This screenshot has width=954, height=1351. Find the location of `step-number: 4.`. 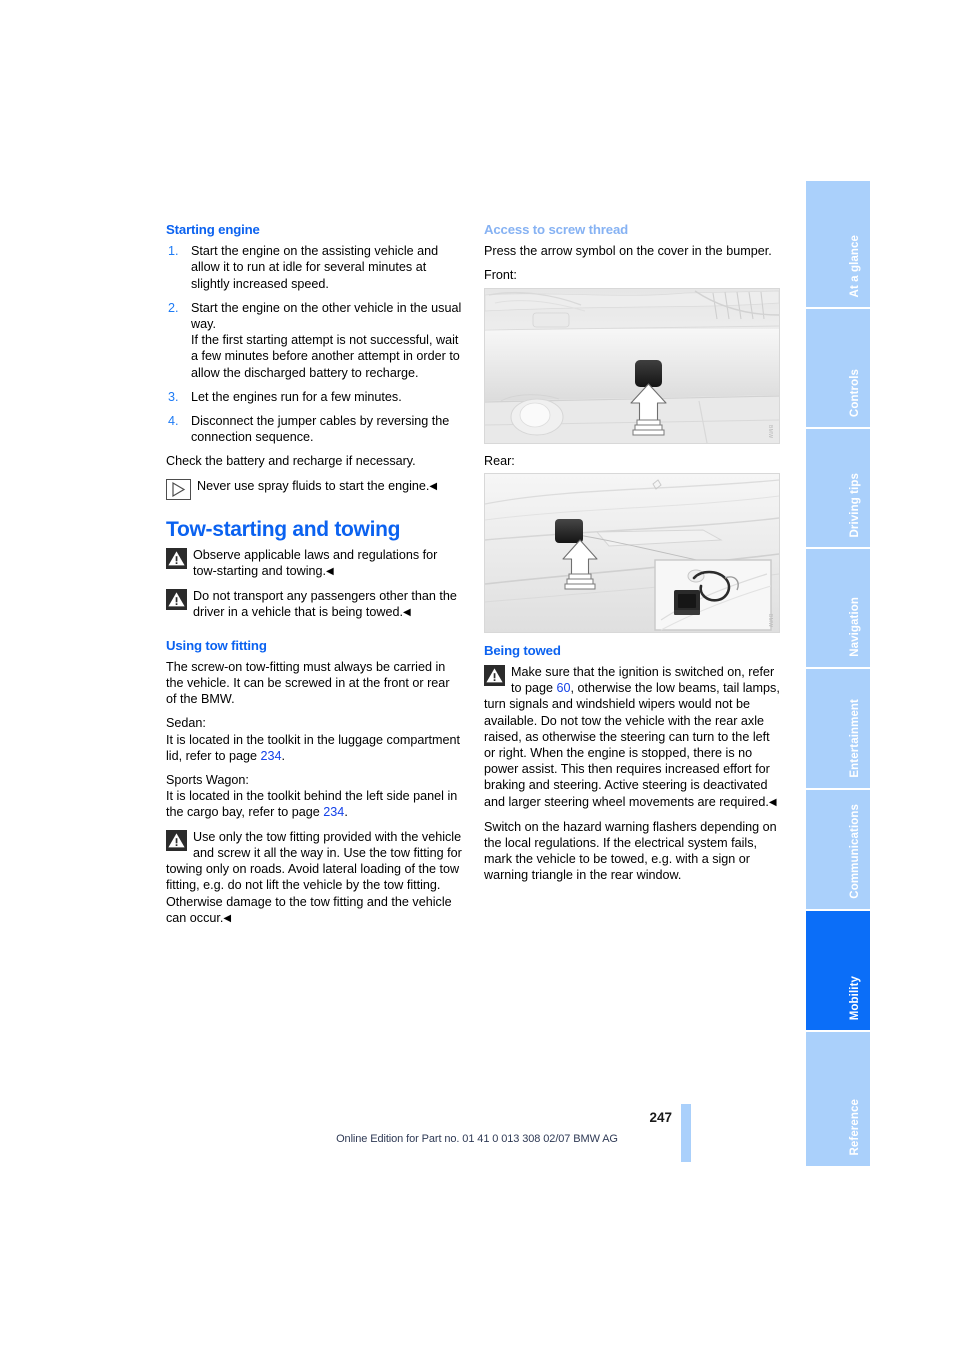

step-number: 4. is located at coordinates (173, 421).